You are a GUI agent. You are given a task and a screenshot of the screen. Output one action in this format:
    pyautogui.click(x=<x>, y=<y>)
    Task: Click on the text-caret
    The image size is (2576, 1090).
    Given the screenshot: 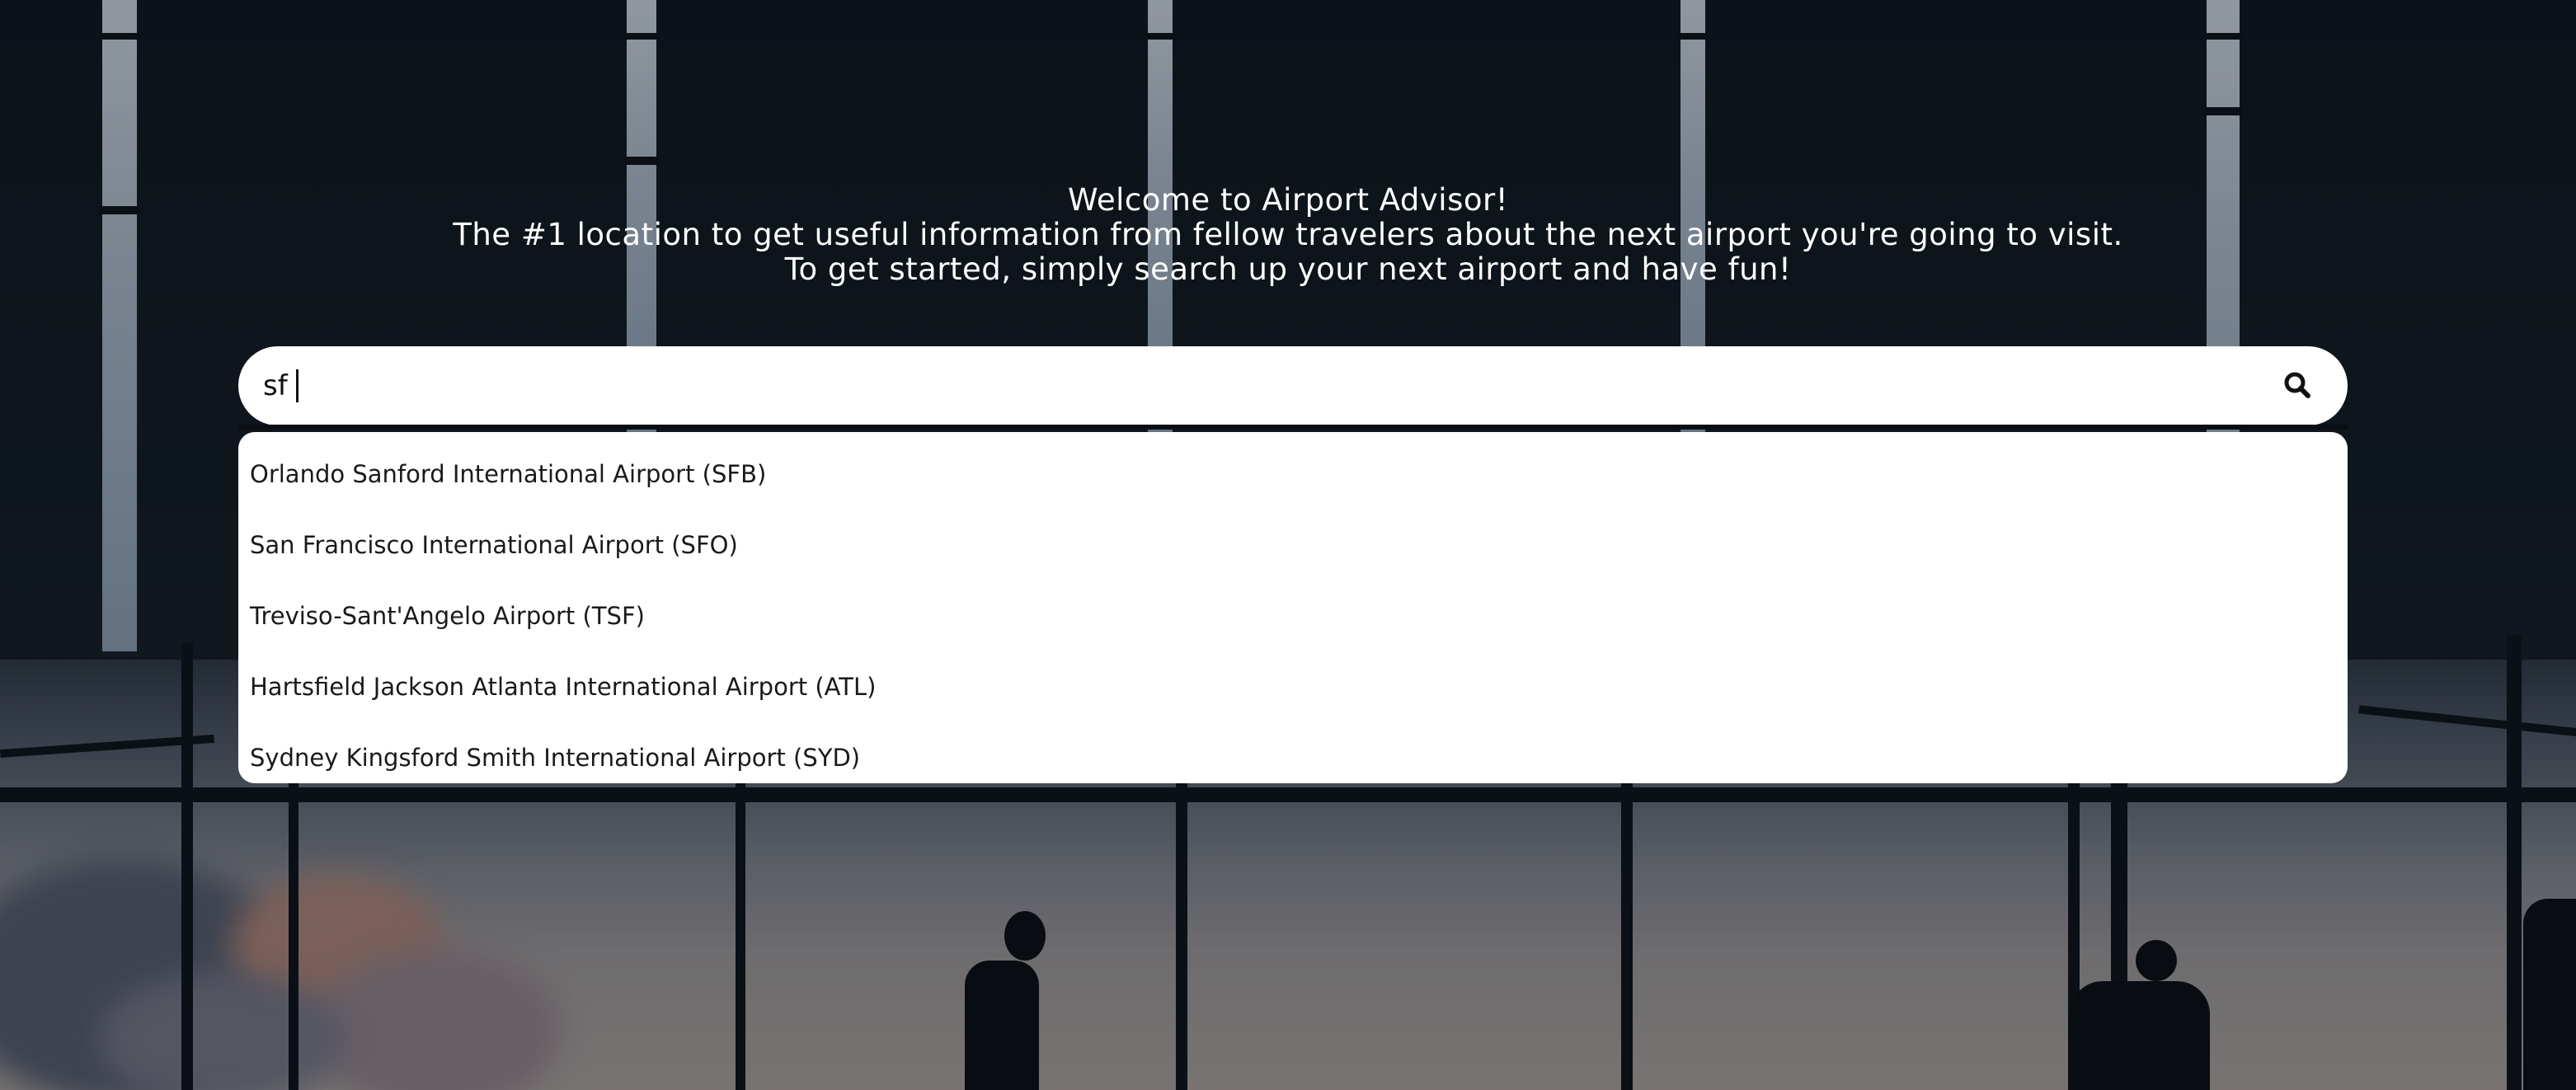 What is the action you would take?
    pyautogui.click(x=297, y=385)
    